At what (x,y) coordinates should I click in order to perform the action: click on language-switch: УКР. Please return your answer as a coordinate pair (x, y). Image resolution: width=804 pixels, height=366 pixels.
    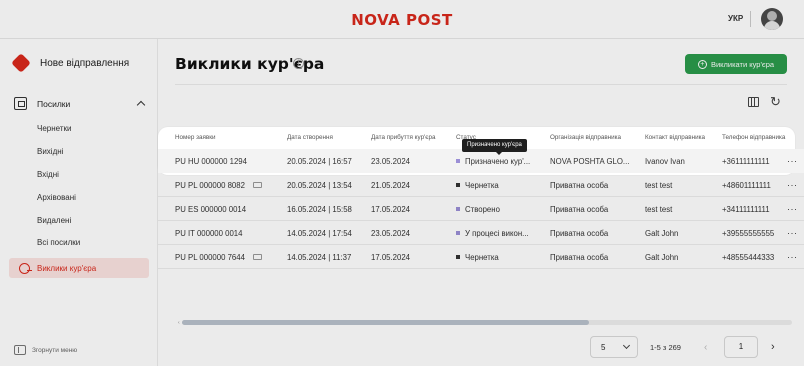
    Looking at the image, I should click on (735, 18).